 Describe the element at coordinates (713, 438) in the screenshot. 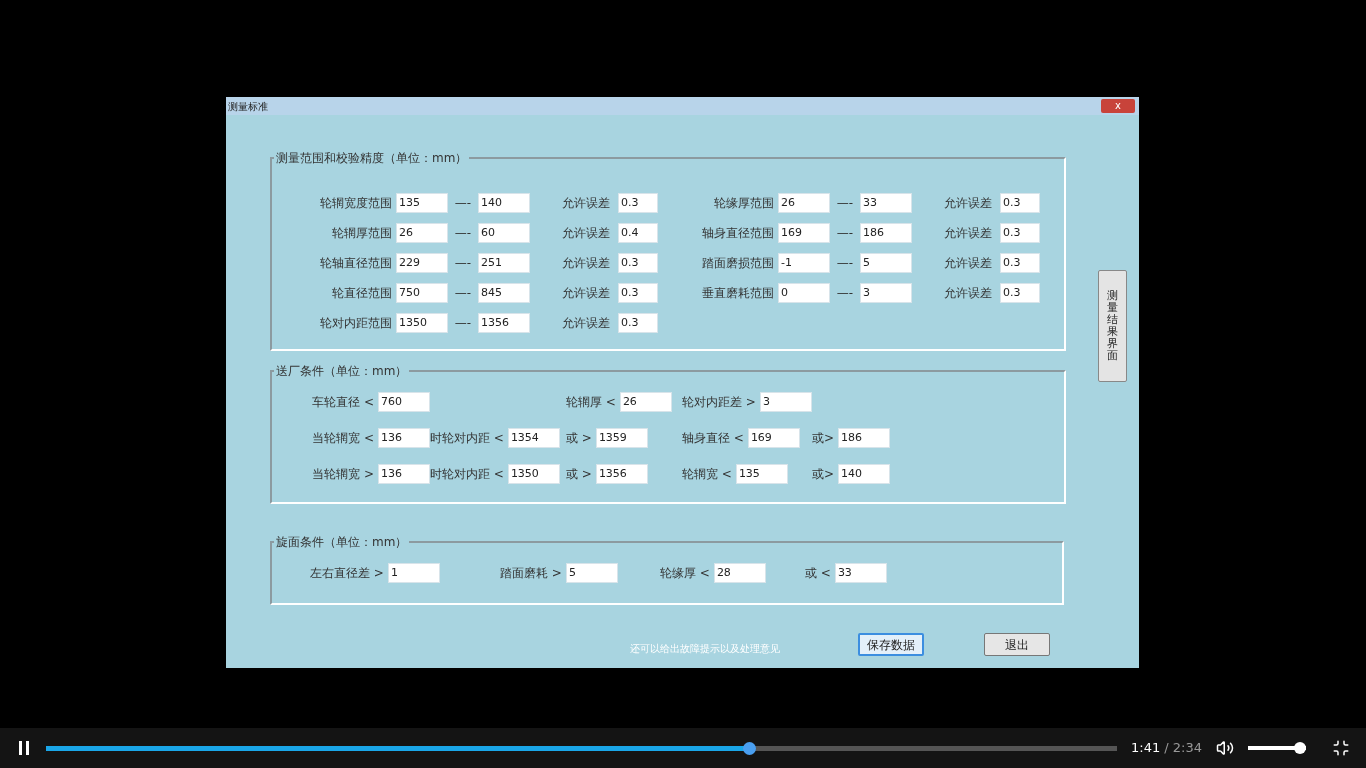

I see `field-label: 轴身直径 <` at that location.